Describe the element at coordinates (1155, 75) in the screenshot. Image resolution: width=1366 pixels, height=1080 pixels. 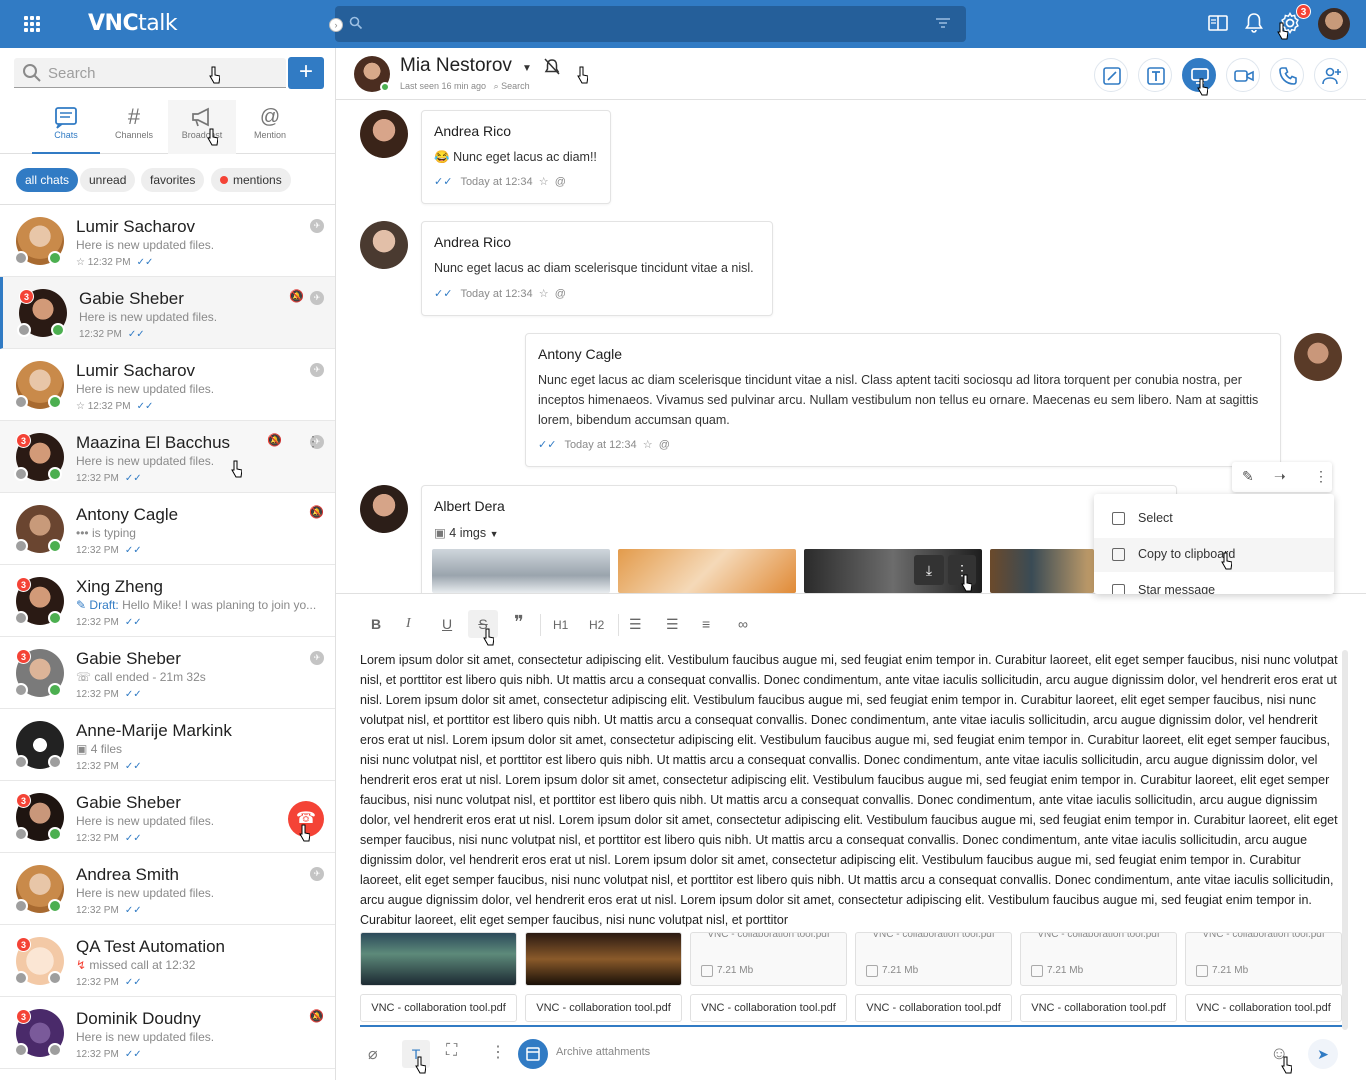
I see `text-format-button` at that location.